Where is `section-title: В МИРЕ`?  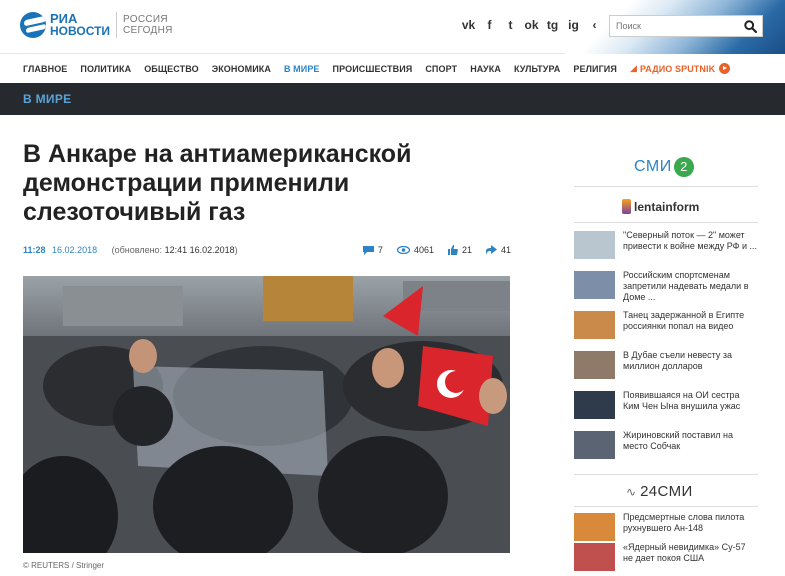
section-title: В МИРЕ is located at coordinates (47, 99).